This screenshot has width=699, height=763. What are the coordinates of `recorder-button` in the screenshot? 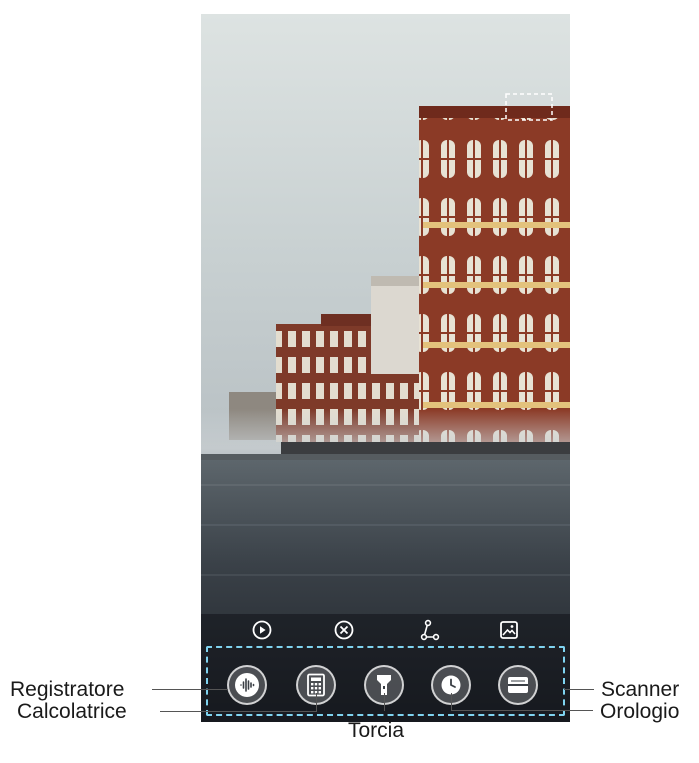 It's located at (247, 685).